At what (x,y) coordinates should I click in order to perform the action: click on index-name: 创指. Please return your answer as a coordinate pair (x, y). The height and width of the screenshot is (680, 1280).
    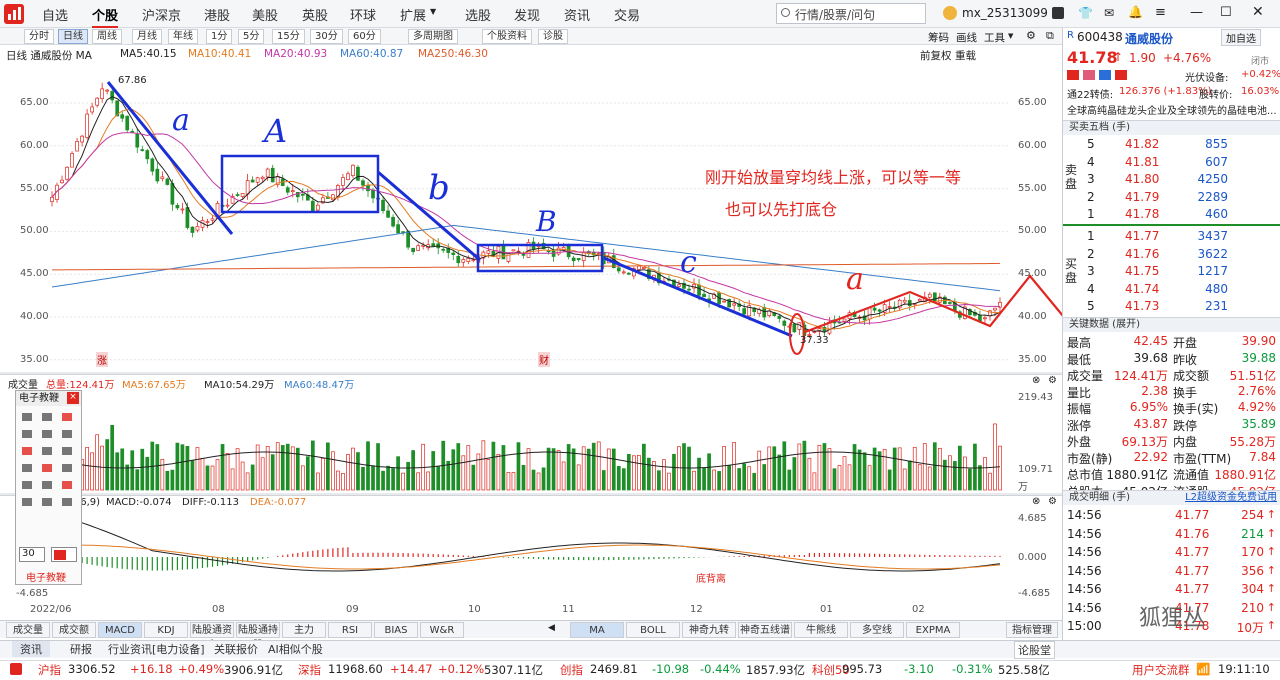
    Looking at the image, I should click on (571, 670).